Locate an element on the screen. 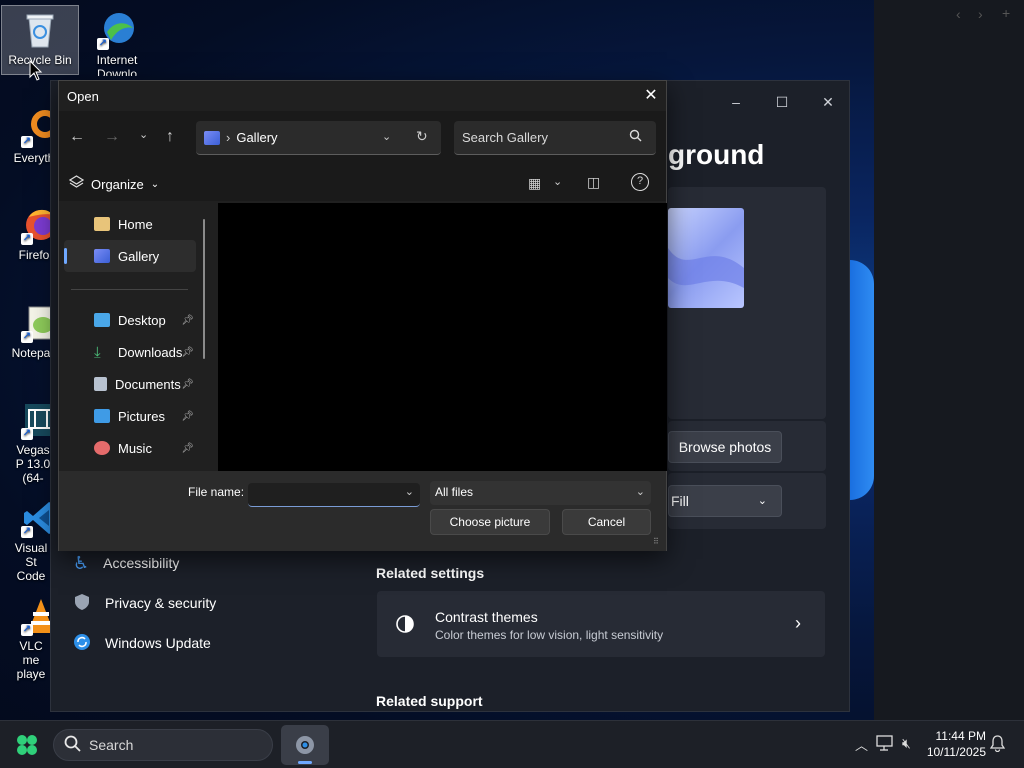 The height and width of the screenshot is (768, 1024). sidebar-item-music: Music 📌︎ is located at coordinates (130, 448).